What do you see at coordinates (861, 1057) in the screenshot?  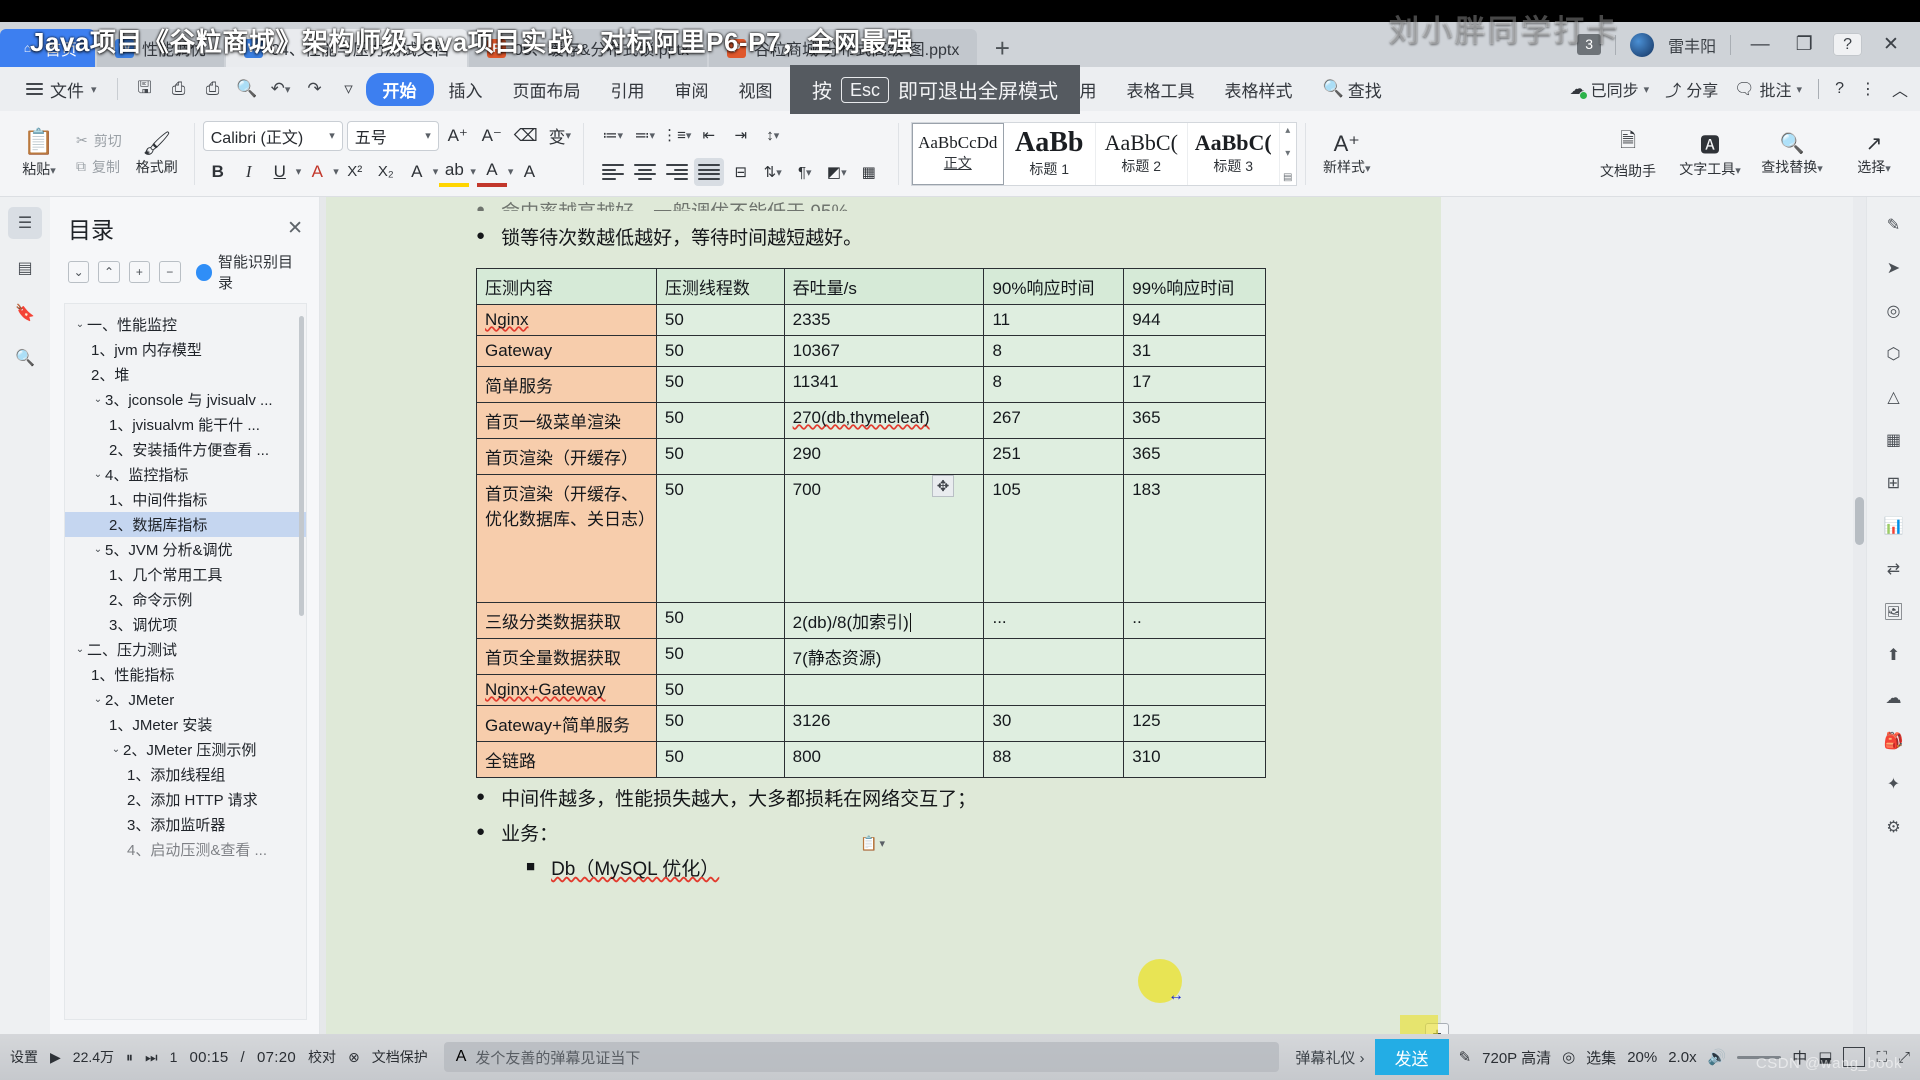 I see `danmaku-input: A 发个友善的弹幕见证当下` at bounding box center [861, 1057].